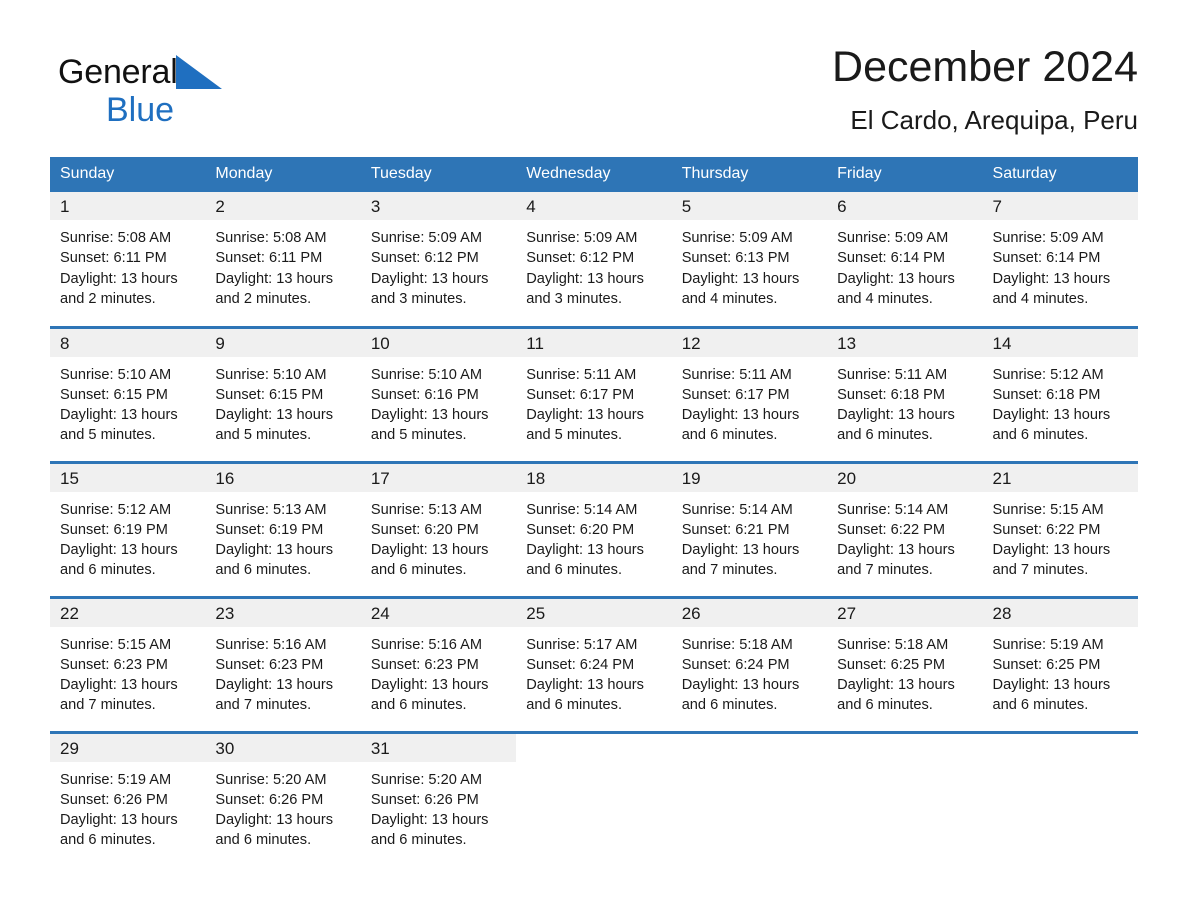 Image resolution: width=1188 pixels, height=918 pixels. I want to click on day-cell-inner-empty, so click(905, 800).